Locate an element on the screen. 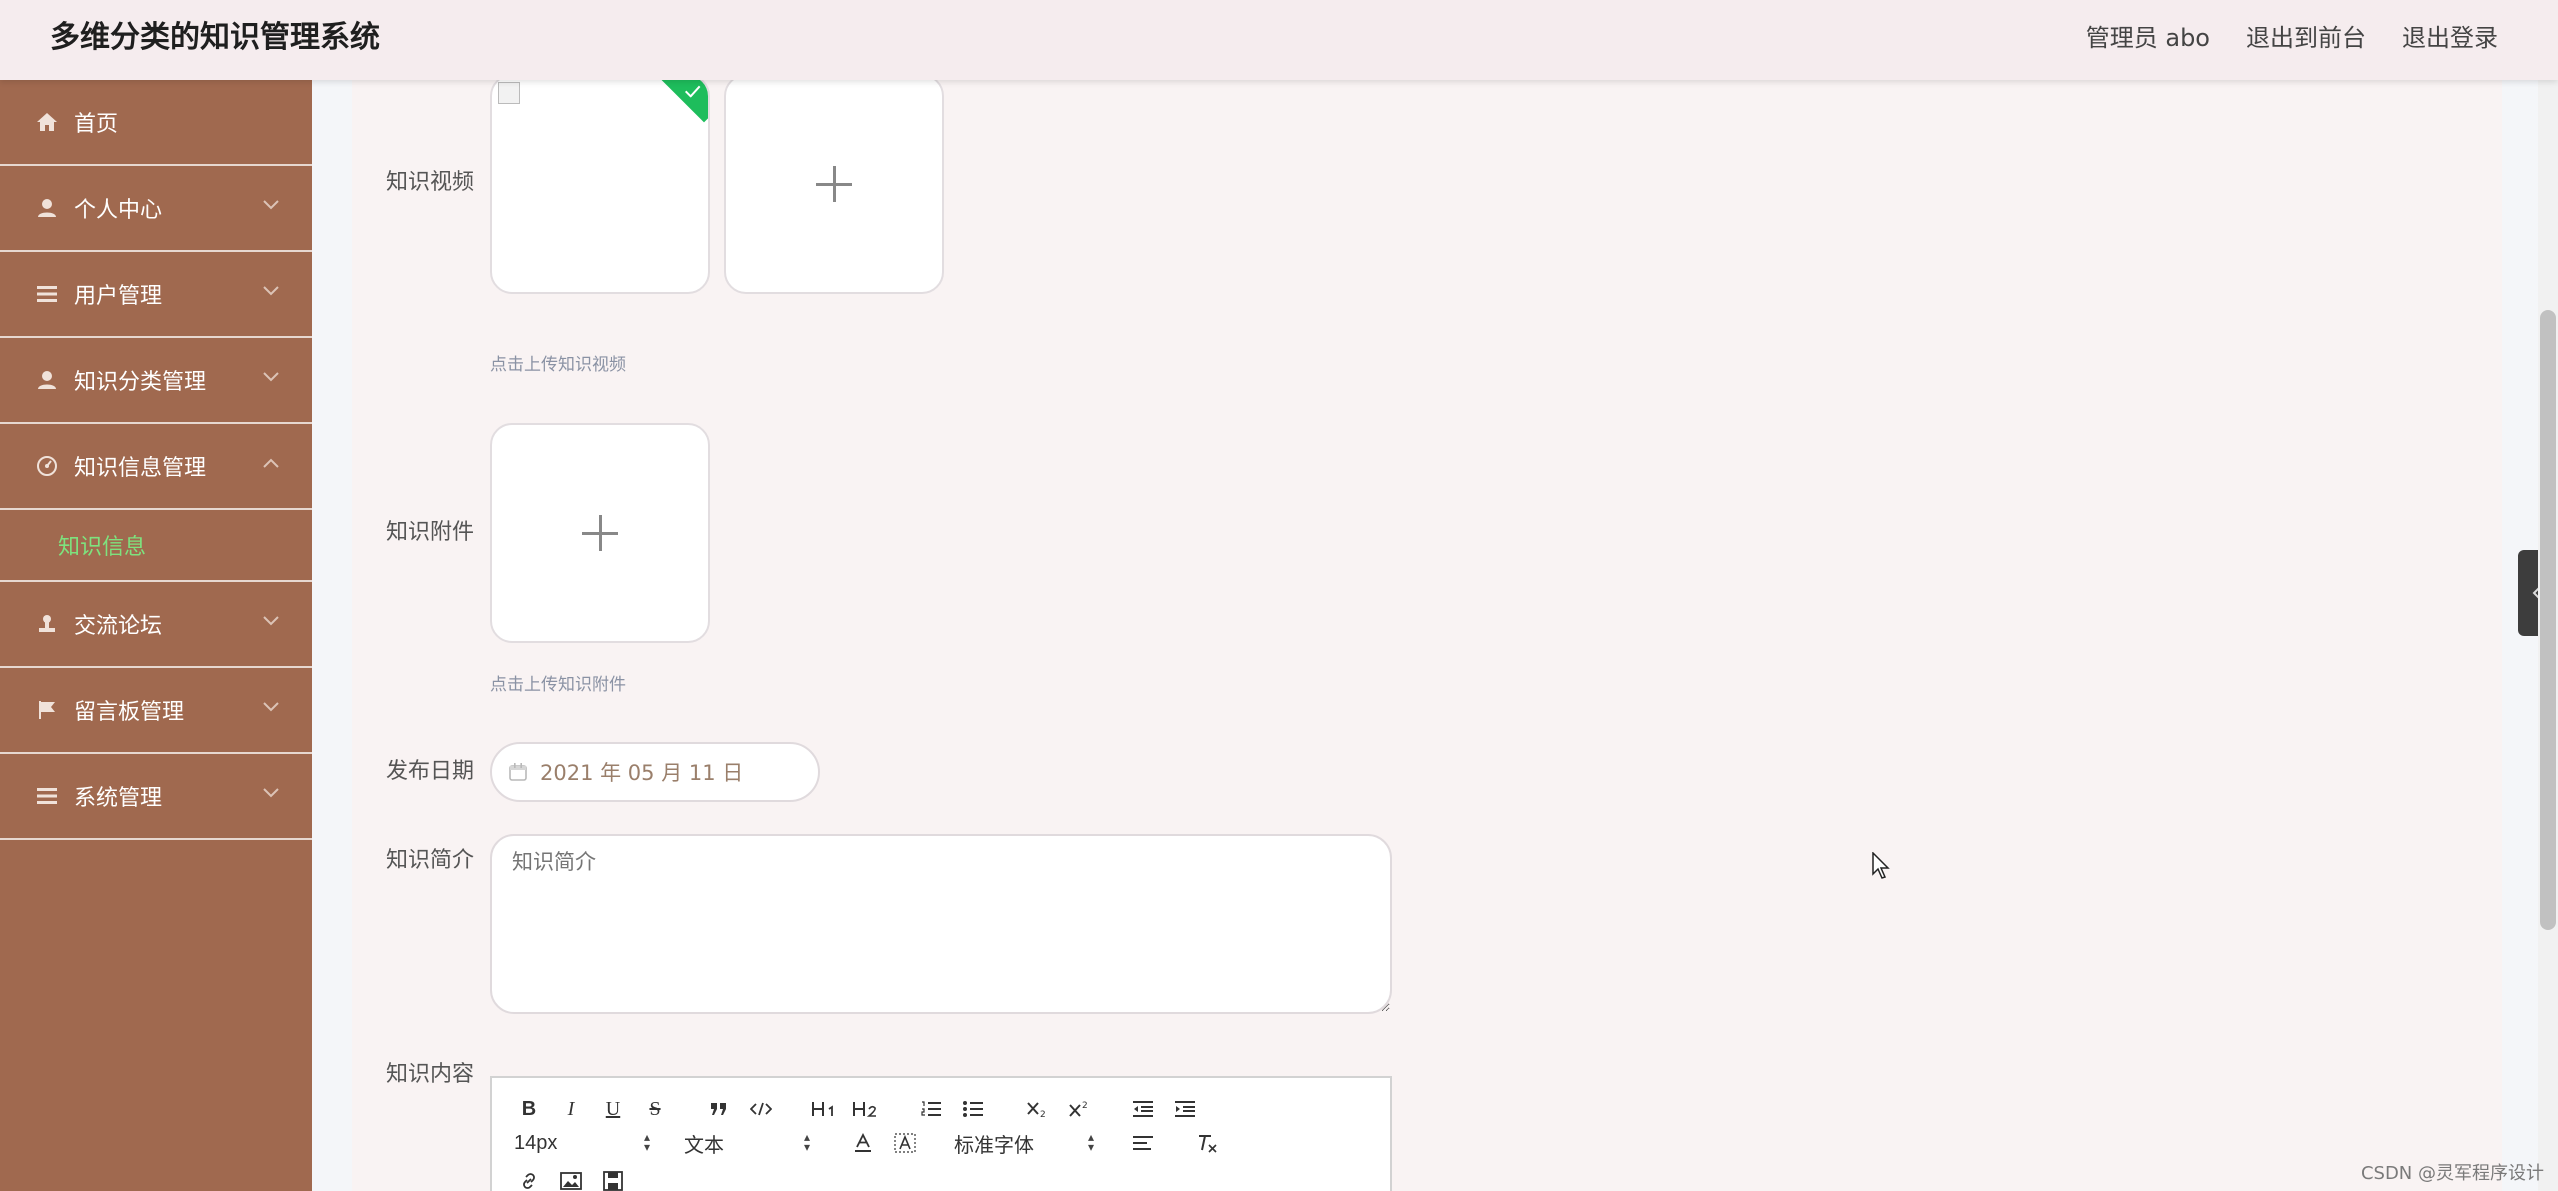 This screenshot has width=2558, height=1191. uploaded-video-thumbnail is located at coordinates (600, 184).